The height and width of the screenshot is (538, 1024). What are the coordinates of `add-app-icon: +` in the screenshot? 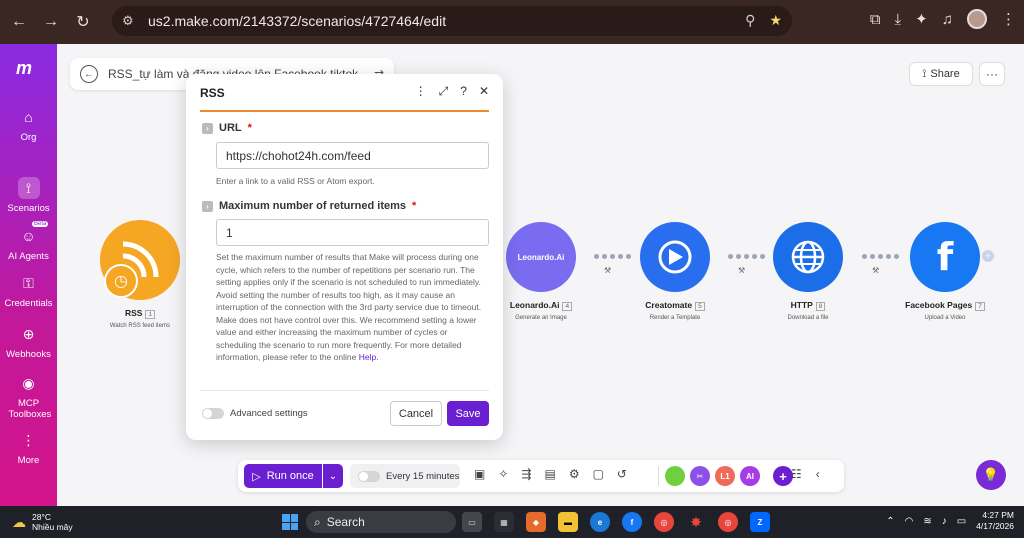 It's located at (783, 476).